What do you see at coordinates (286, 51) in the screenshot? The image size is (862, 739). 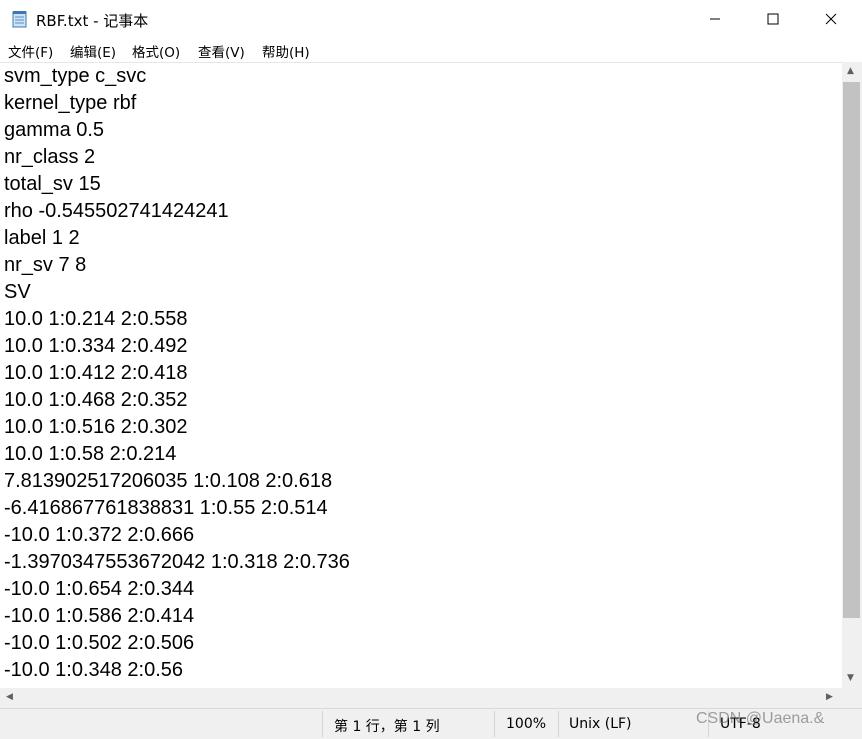 I see `menu-help: 帮助(H)` at bounding box center [286, 51].